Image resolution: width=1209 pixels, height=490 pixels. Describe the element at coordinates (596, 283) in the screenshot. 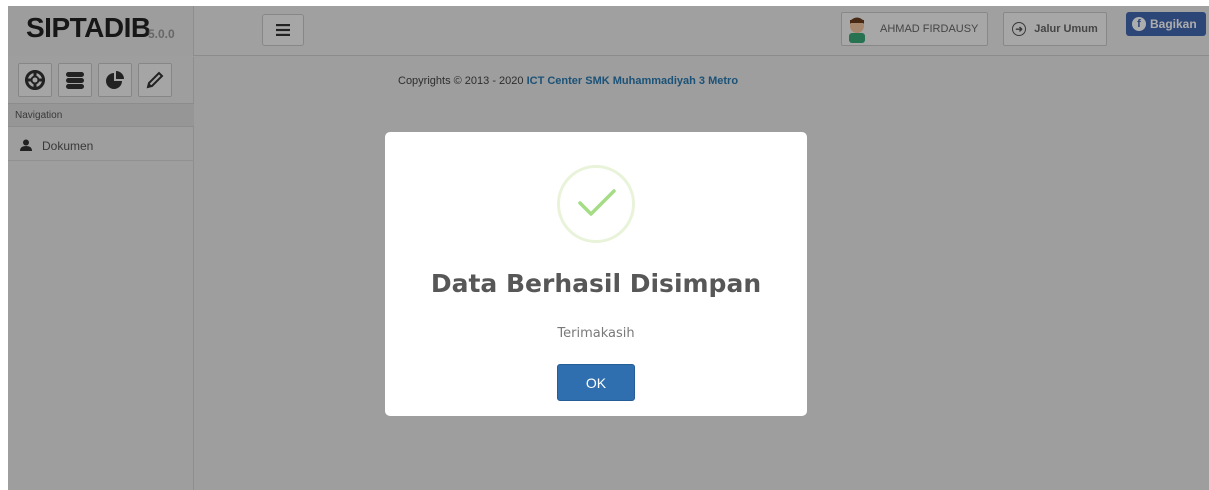

I see `dialog-title: Data Berhasil Disimpan` at that location.